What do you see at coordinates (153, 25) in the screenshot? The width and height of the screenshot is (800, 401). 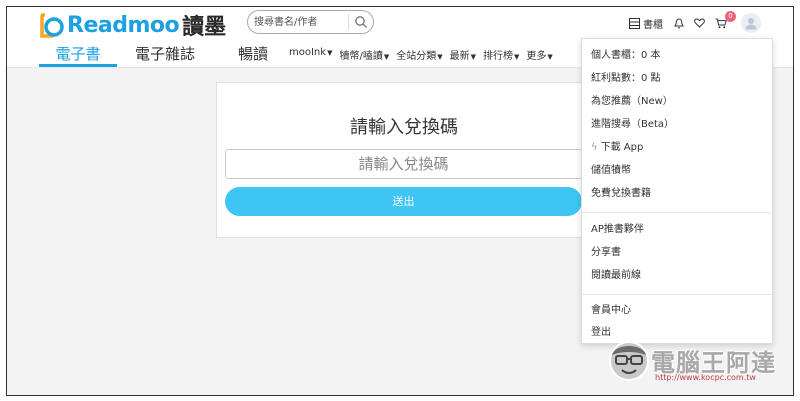 I see `logo-text-moo: moo` at bounding box center [153, 25].